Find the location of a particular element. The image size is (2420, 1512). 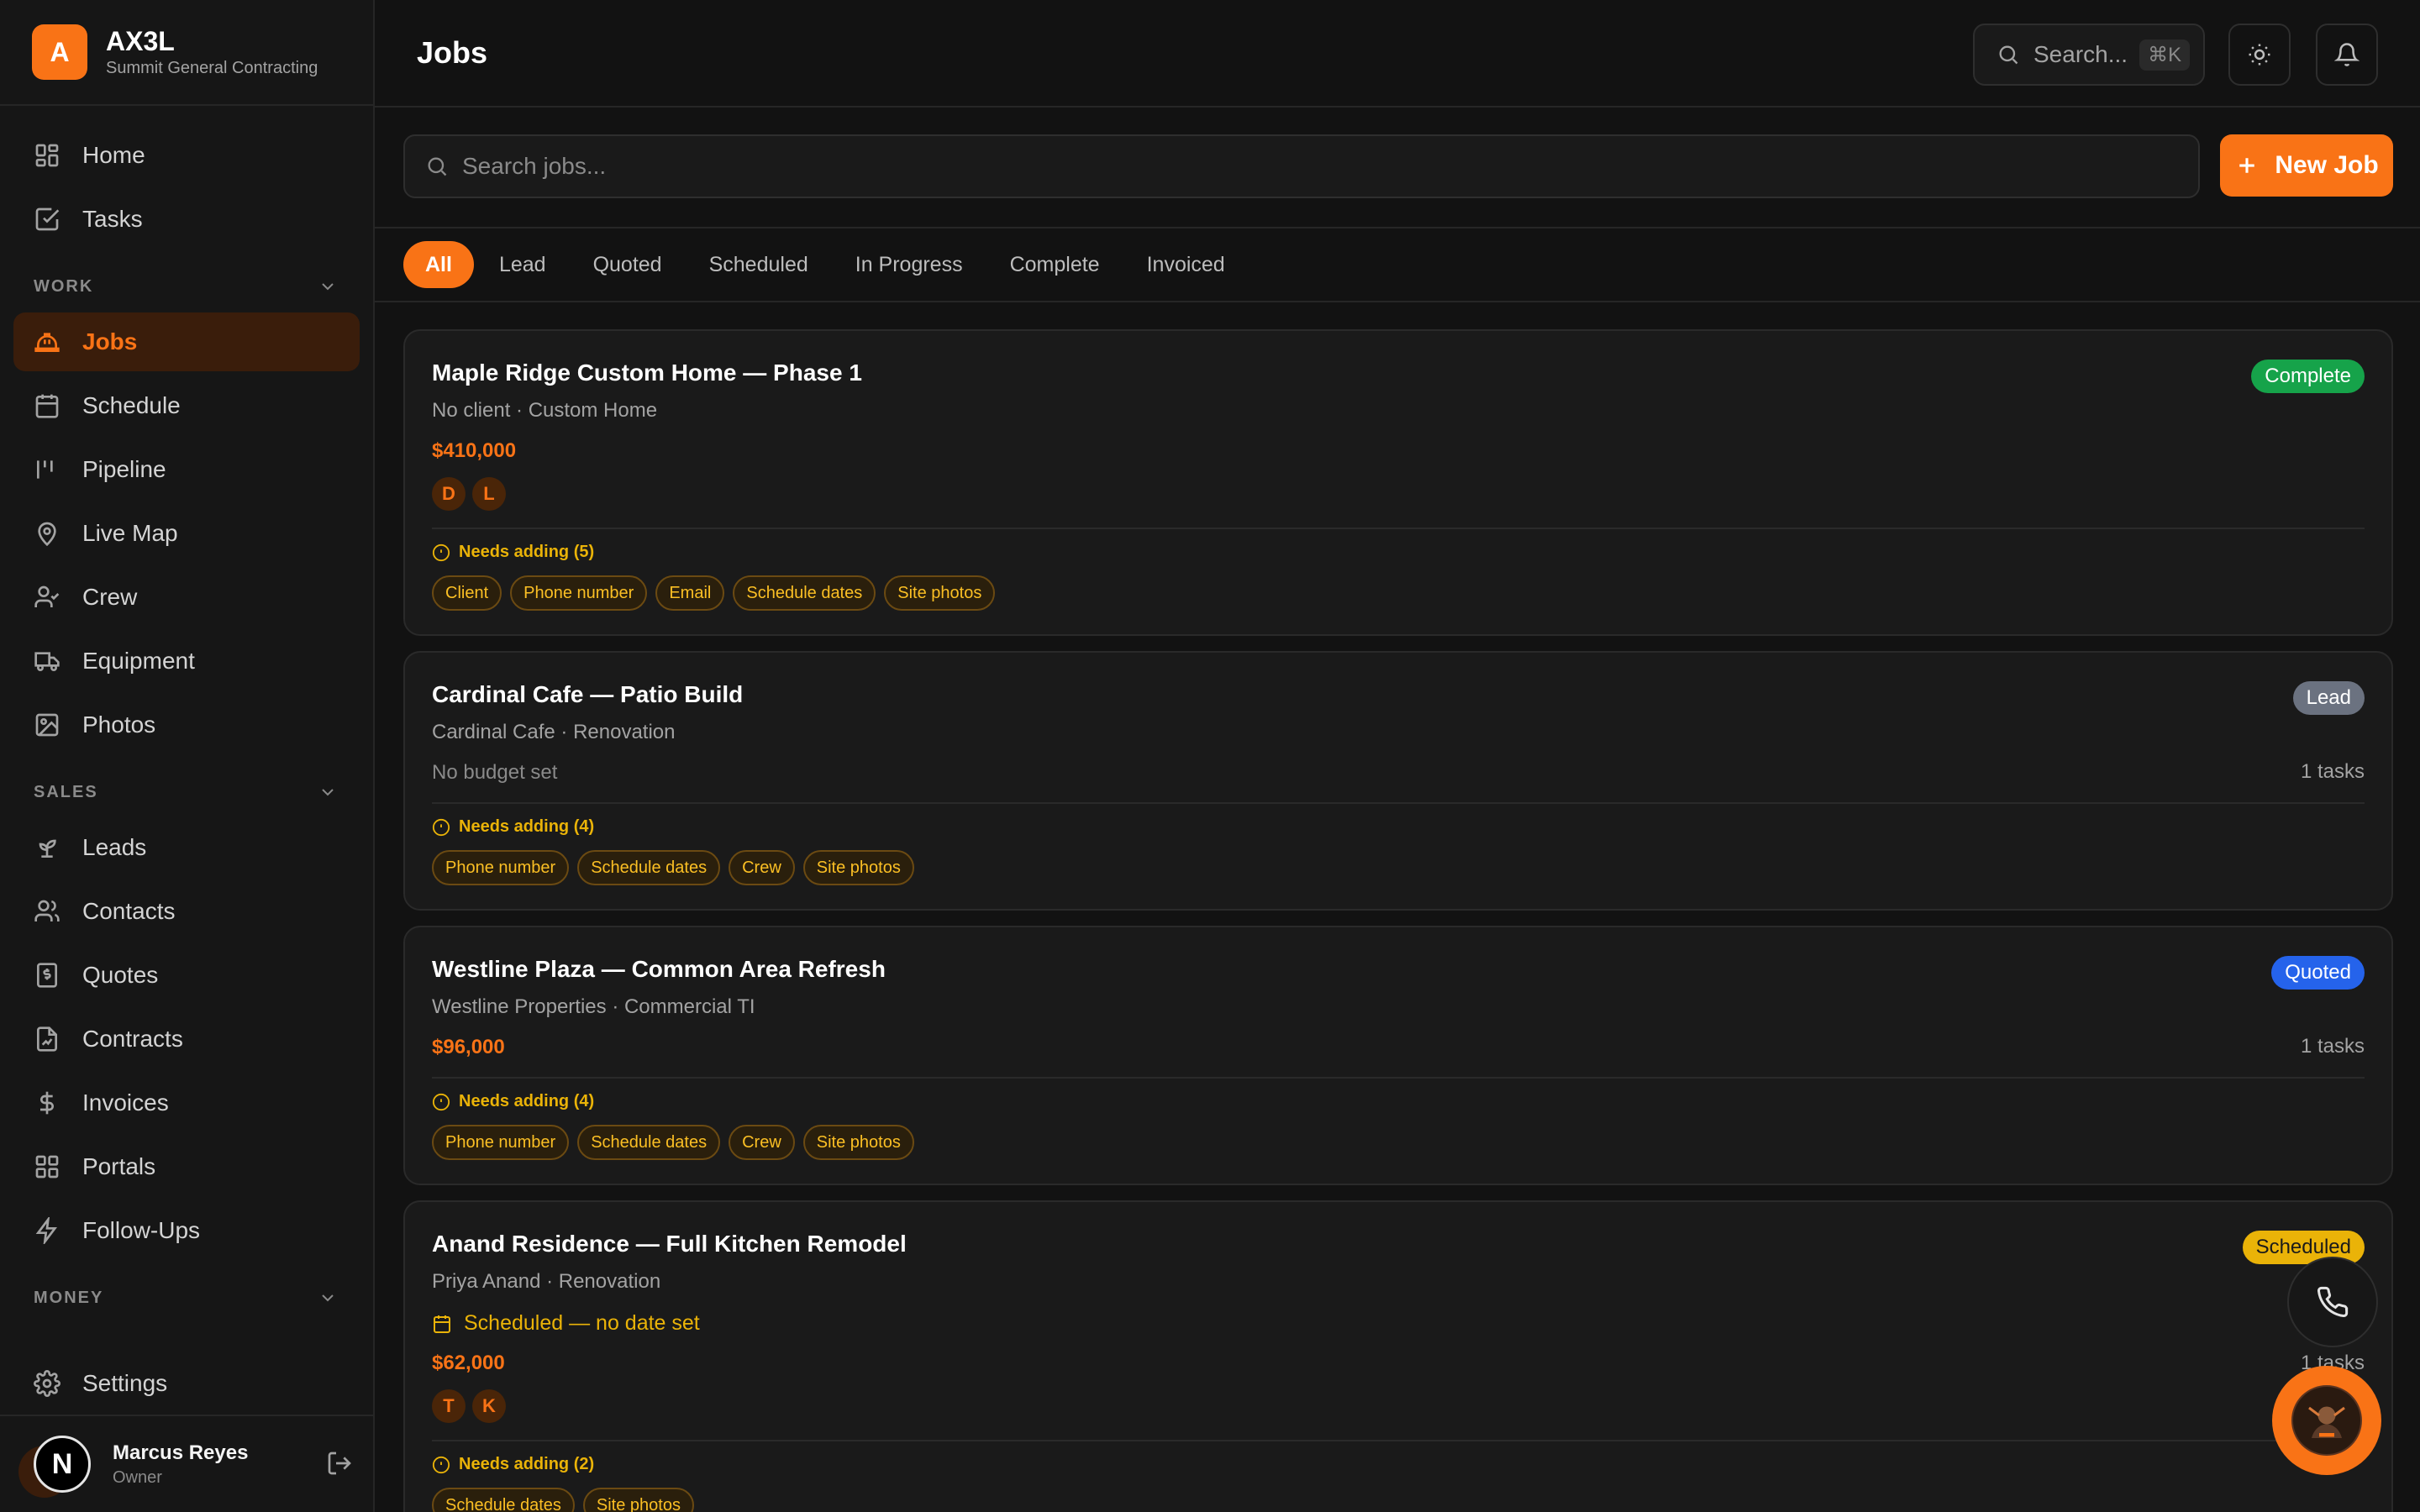

avatar: N is located at coordinates (54, 1467).